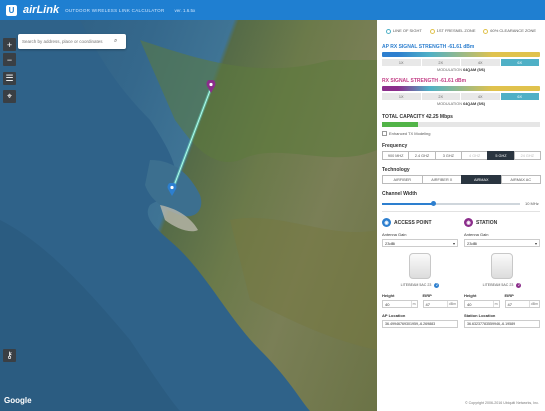 The width and height of the screenshot is (545, 411). I want to click on ap-eirp-input: 47 dBm, so click(440, 304).